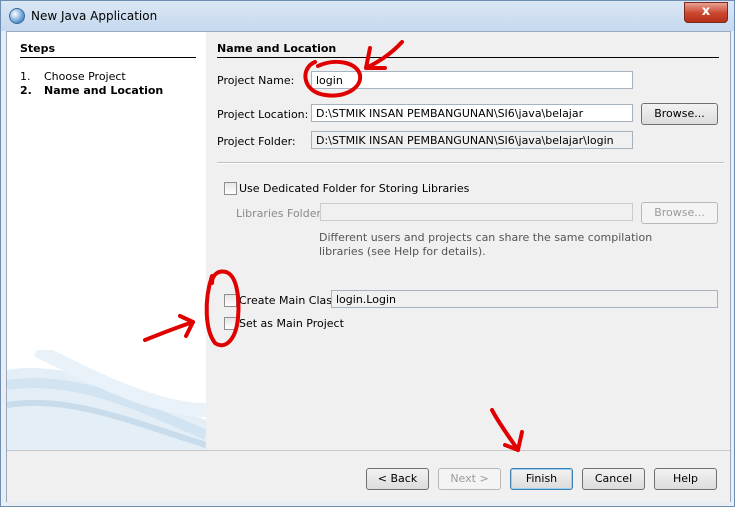  Describe the element at coordinates (291, 323) in the screenshot. I see `set-main-project-label: Set as Main Project` at that location.